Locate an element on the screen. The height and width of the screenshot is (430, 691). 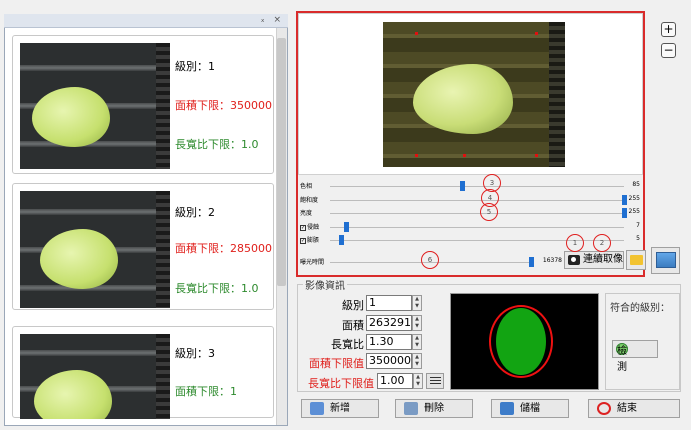
erode-label: 侵蝕 is located at coordinates (313, 227).